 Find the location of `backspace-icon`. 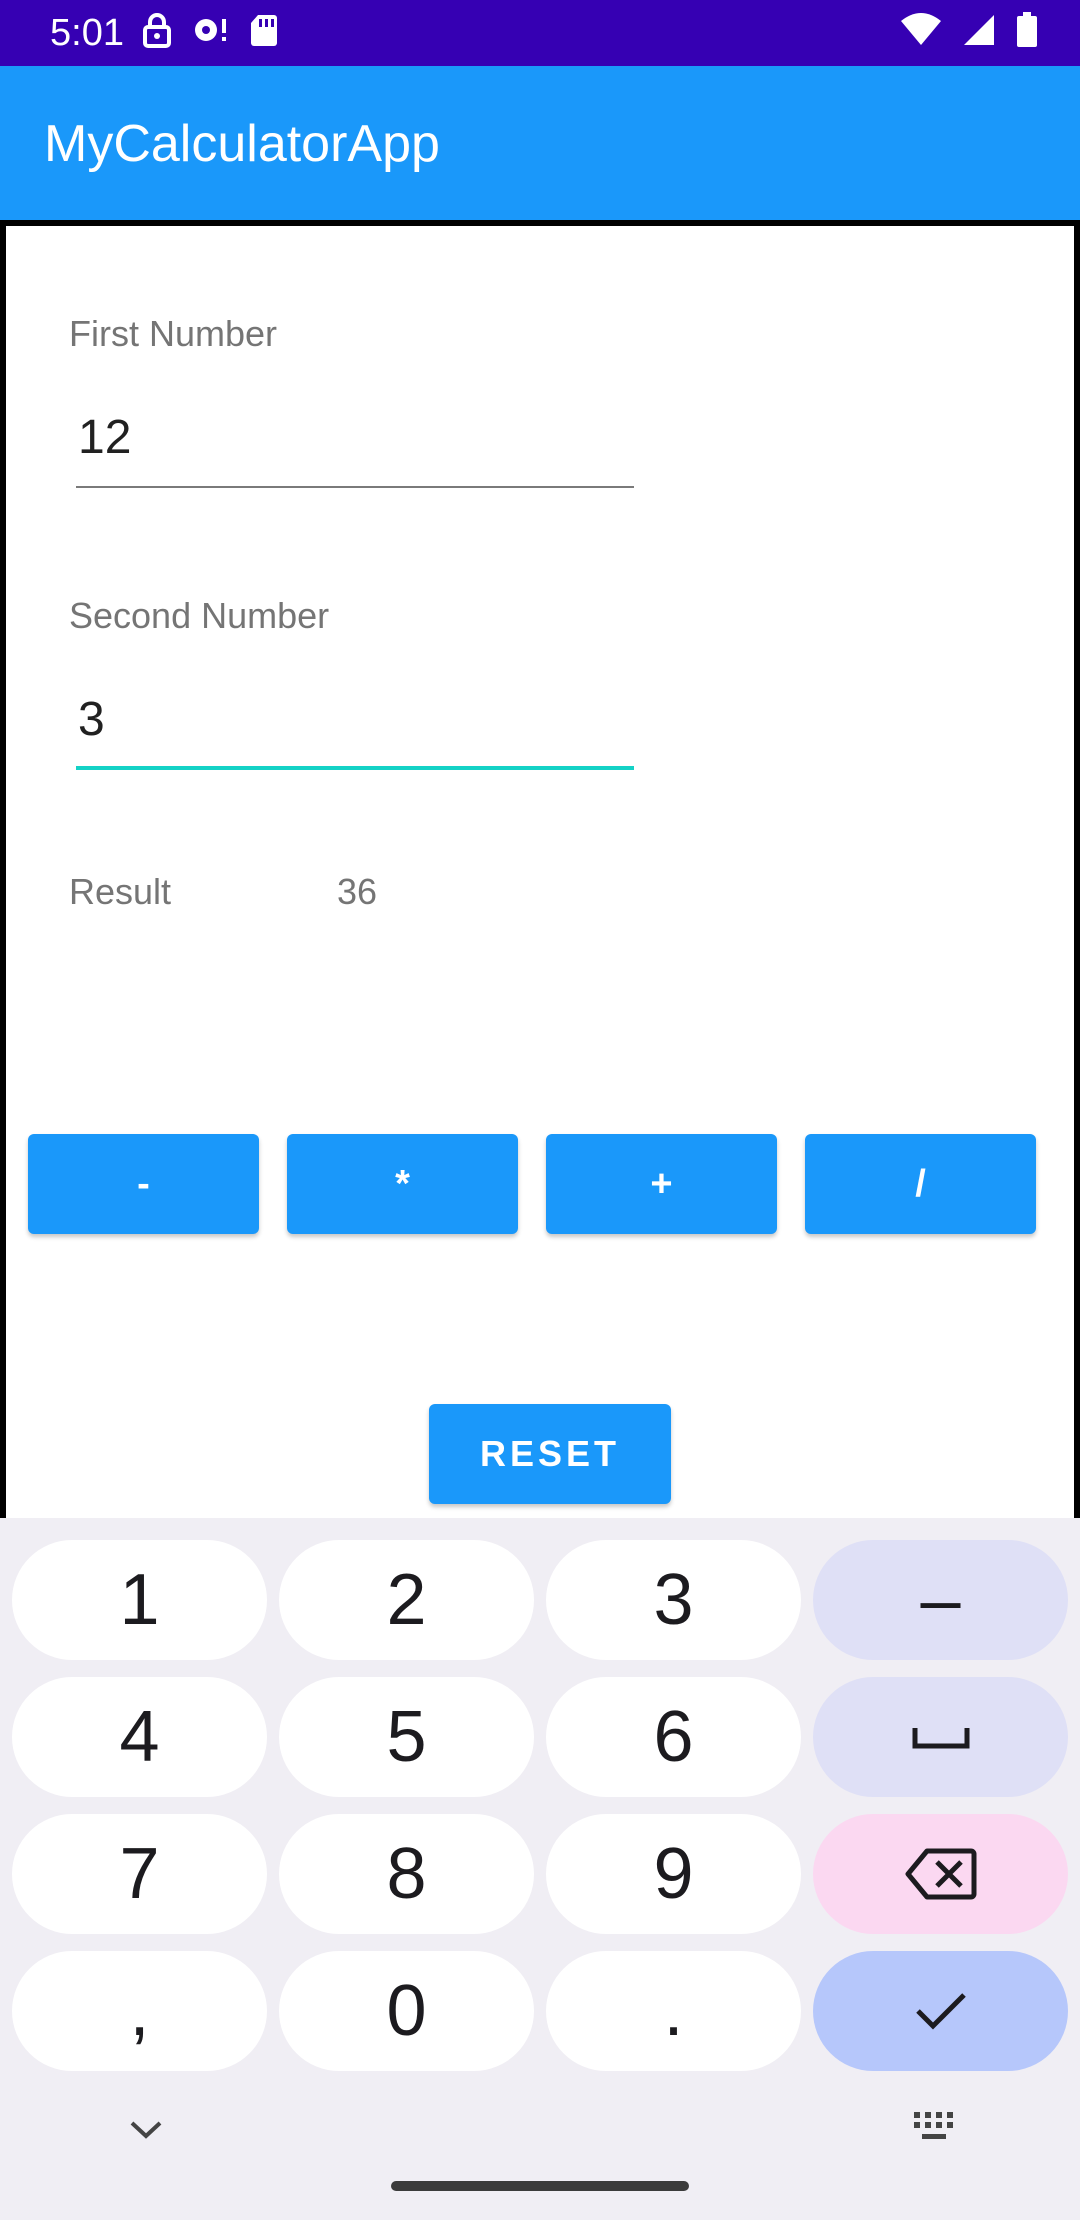

backspace-icon is located at coordinates (940, 1874).